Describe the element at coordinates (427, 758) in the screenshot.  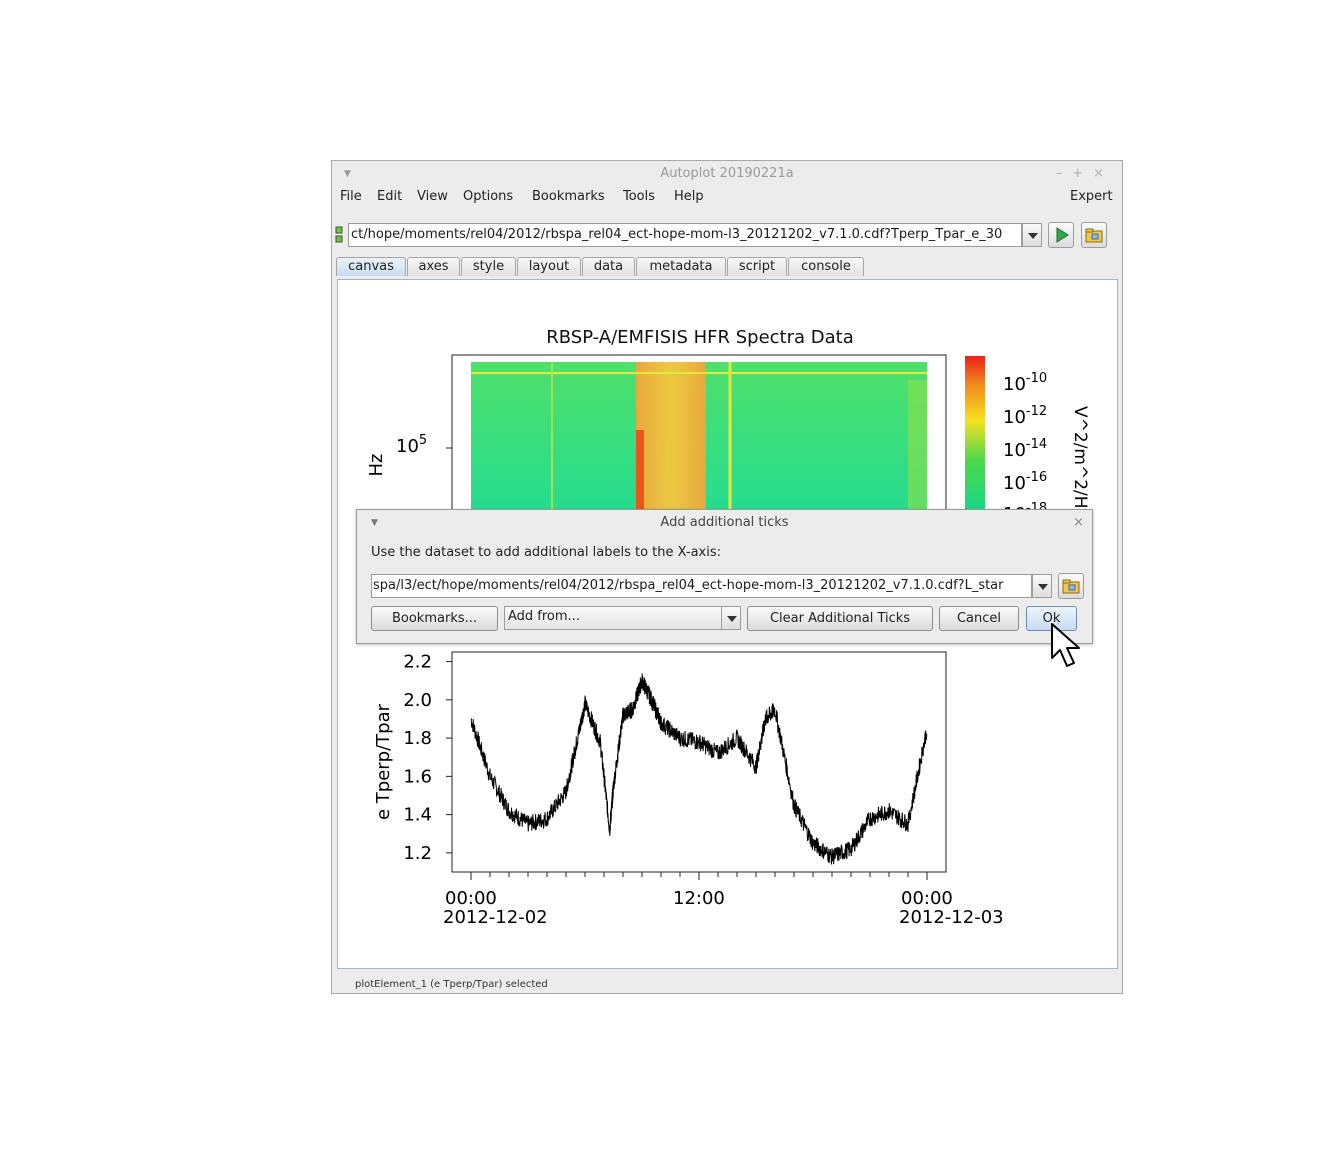
I see `bottom-yticks: 1.2 1.4 1.6 1.8 2.0 2.2` at that location.